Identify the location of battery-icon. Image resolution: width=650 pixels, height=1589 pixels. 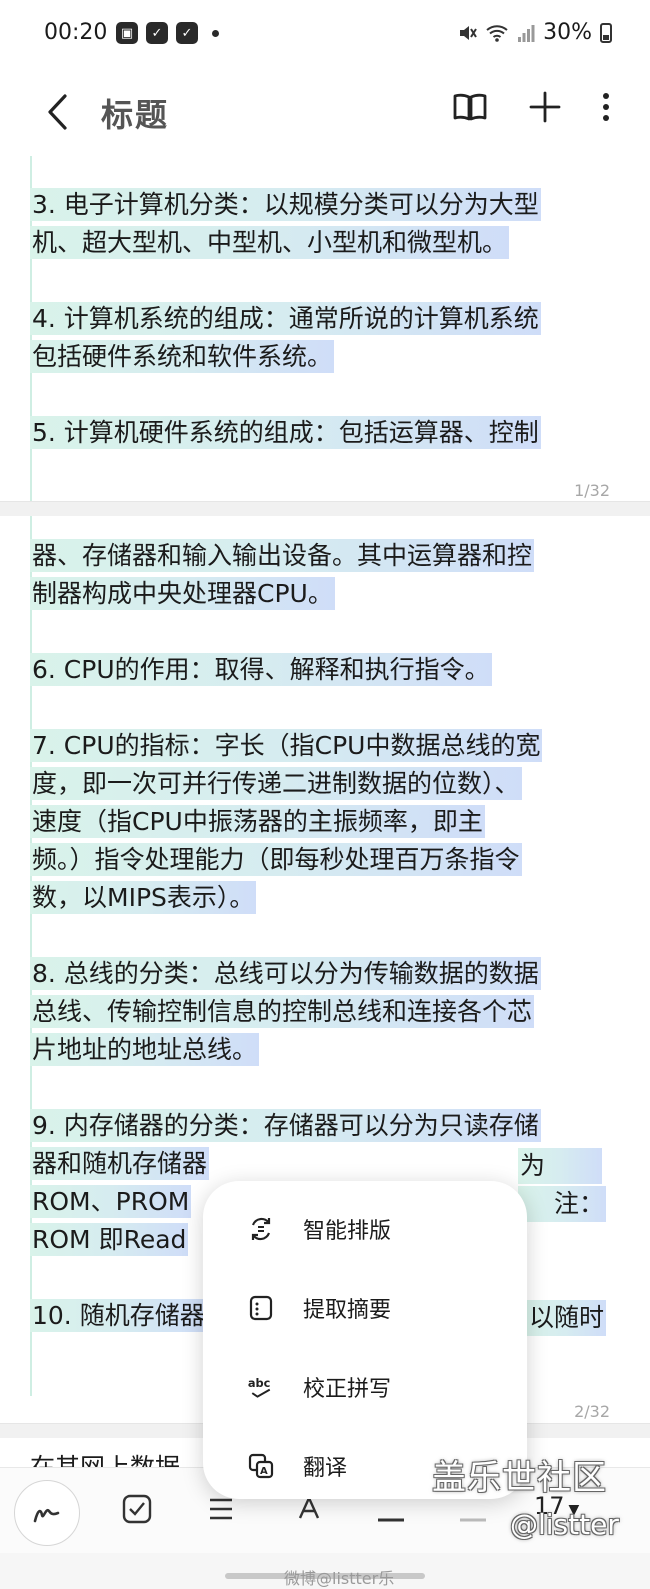
(606, 32).